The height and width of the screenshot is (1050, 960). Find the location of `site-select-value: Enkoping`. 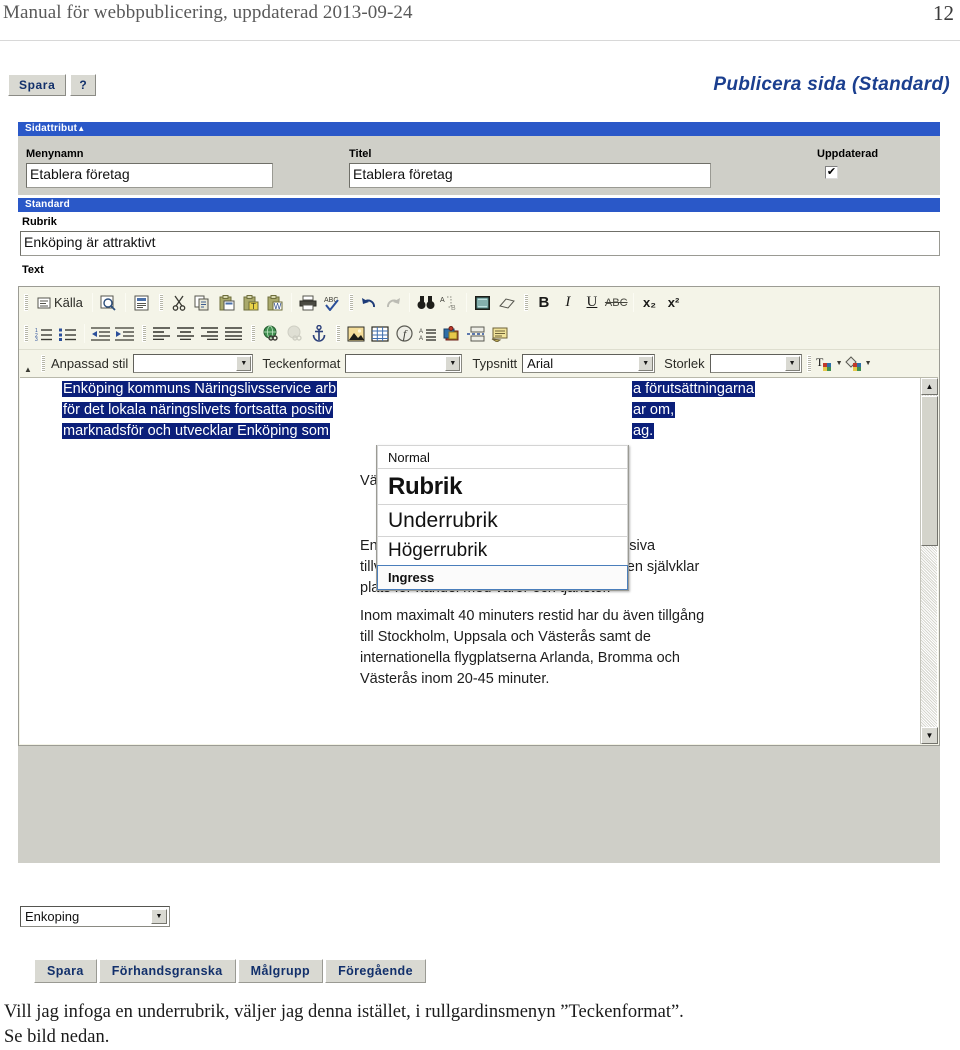

site-select-value: Enkoping is located at coordinates (52, 916).